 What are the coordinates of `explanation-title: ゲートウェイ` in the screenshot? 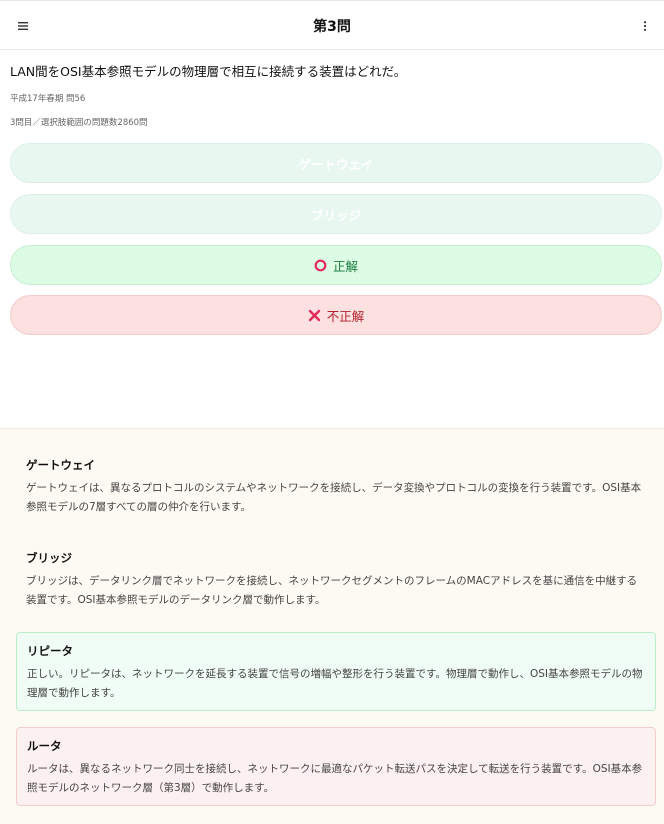 It's located at (60, 465).